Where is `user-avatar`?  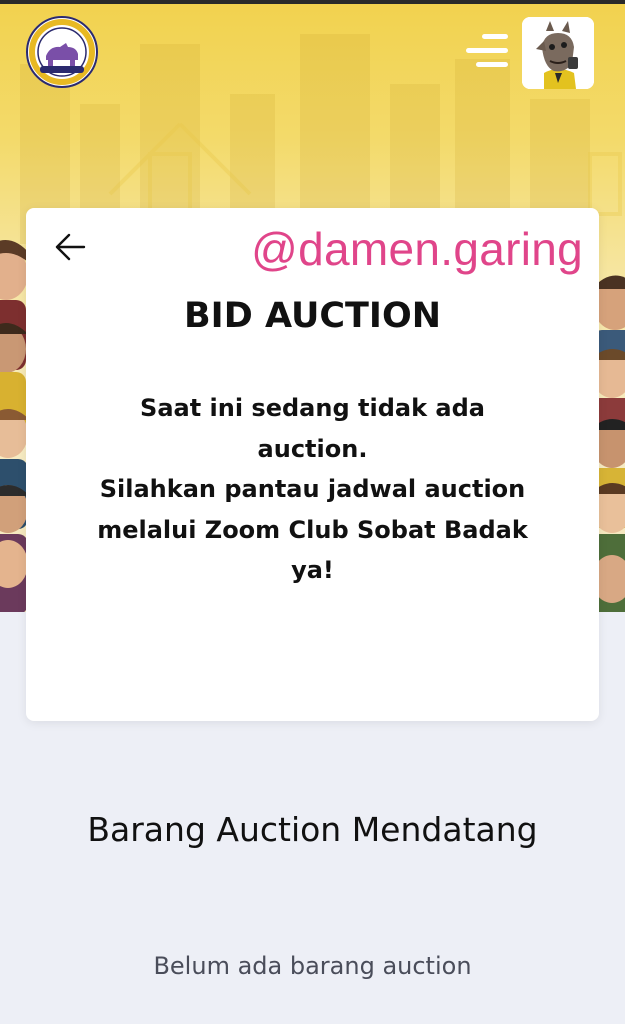 user-avatar is located at coordinates (558, 53).